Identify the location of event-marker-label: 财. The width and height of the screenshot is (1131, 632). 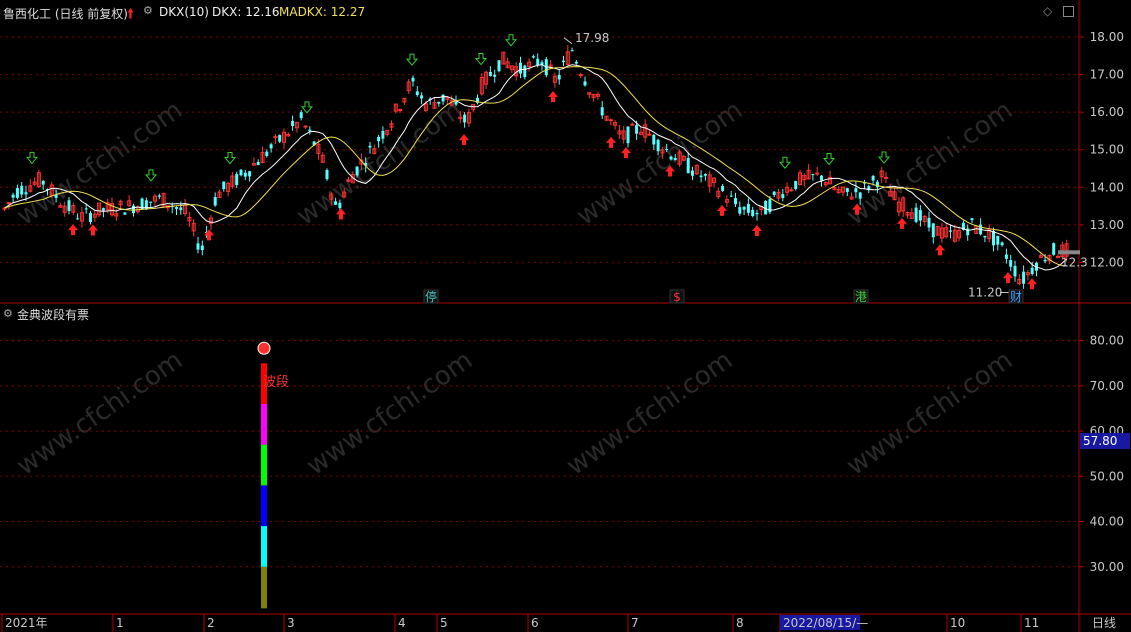
(1016, 297).